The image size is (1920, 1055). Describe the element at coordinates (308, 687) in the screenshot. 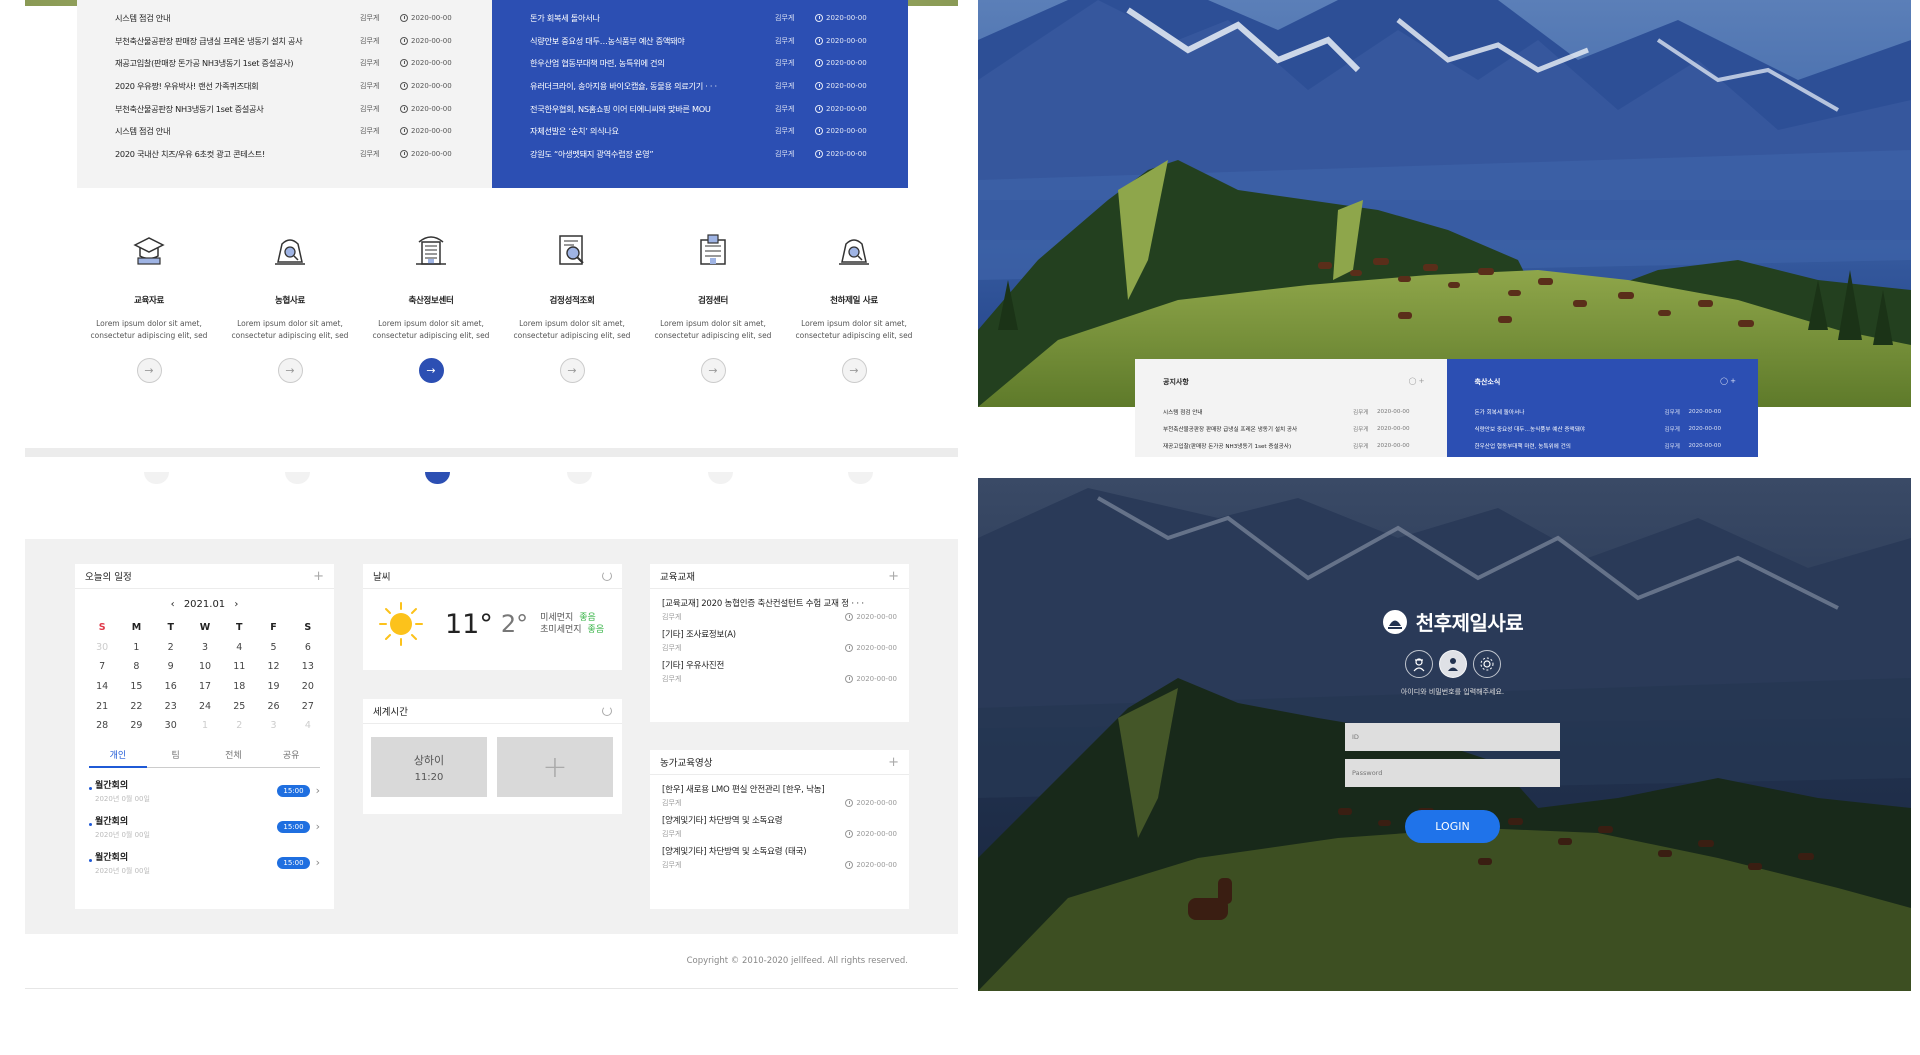

I see `calendar-day: 20` at that location.